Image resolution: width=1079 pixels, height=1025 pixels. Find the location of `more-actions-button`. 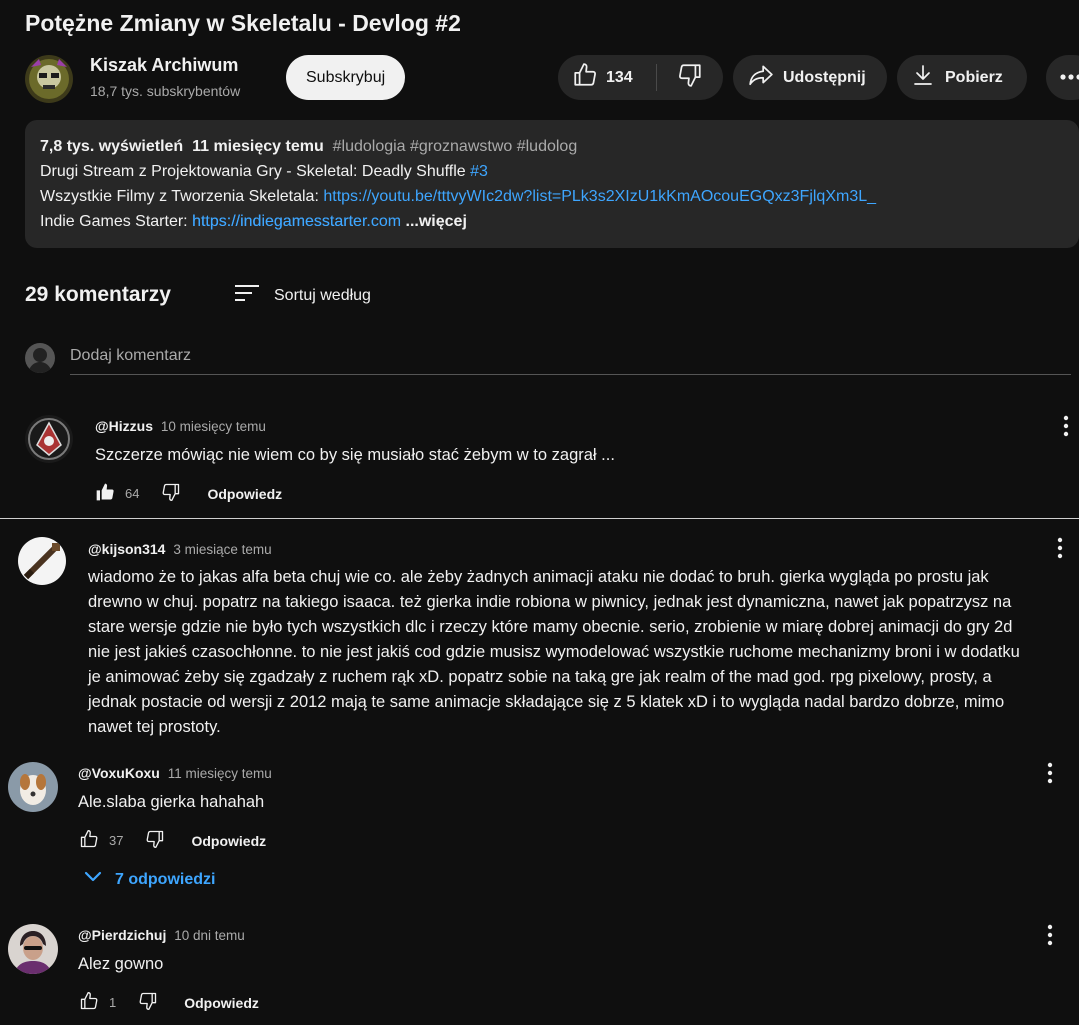

more-actions-button is located at coordinates (1062, 77).